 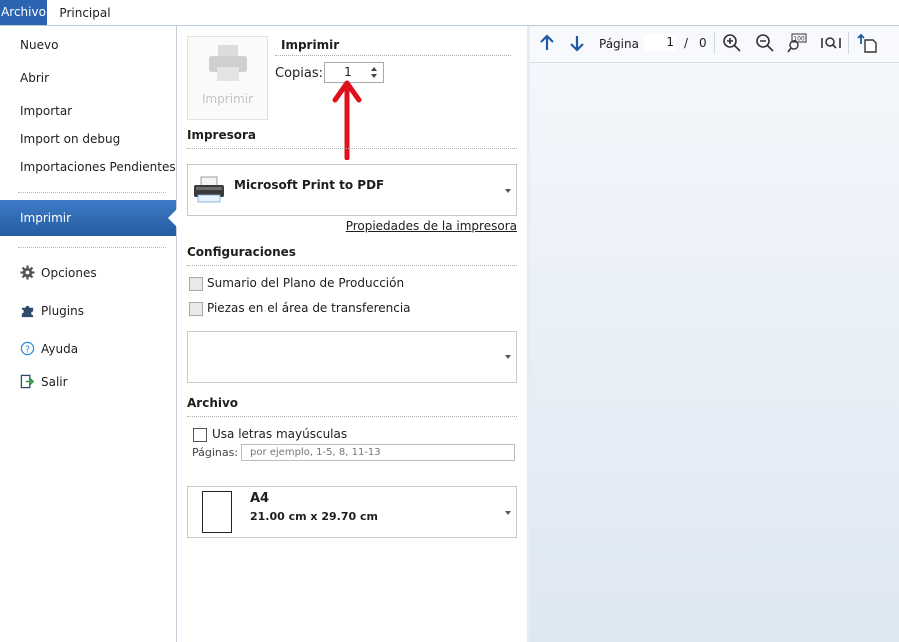 I want to click on printer-properties-link: Propiedades de la impresora, so click(x=431, y=226).